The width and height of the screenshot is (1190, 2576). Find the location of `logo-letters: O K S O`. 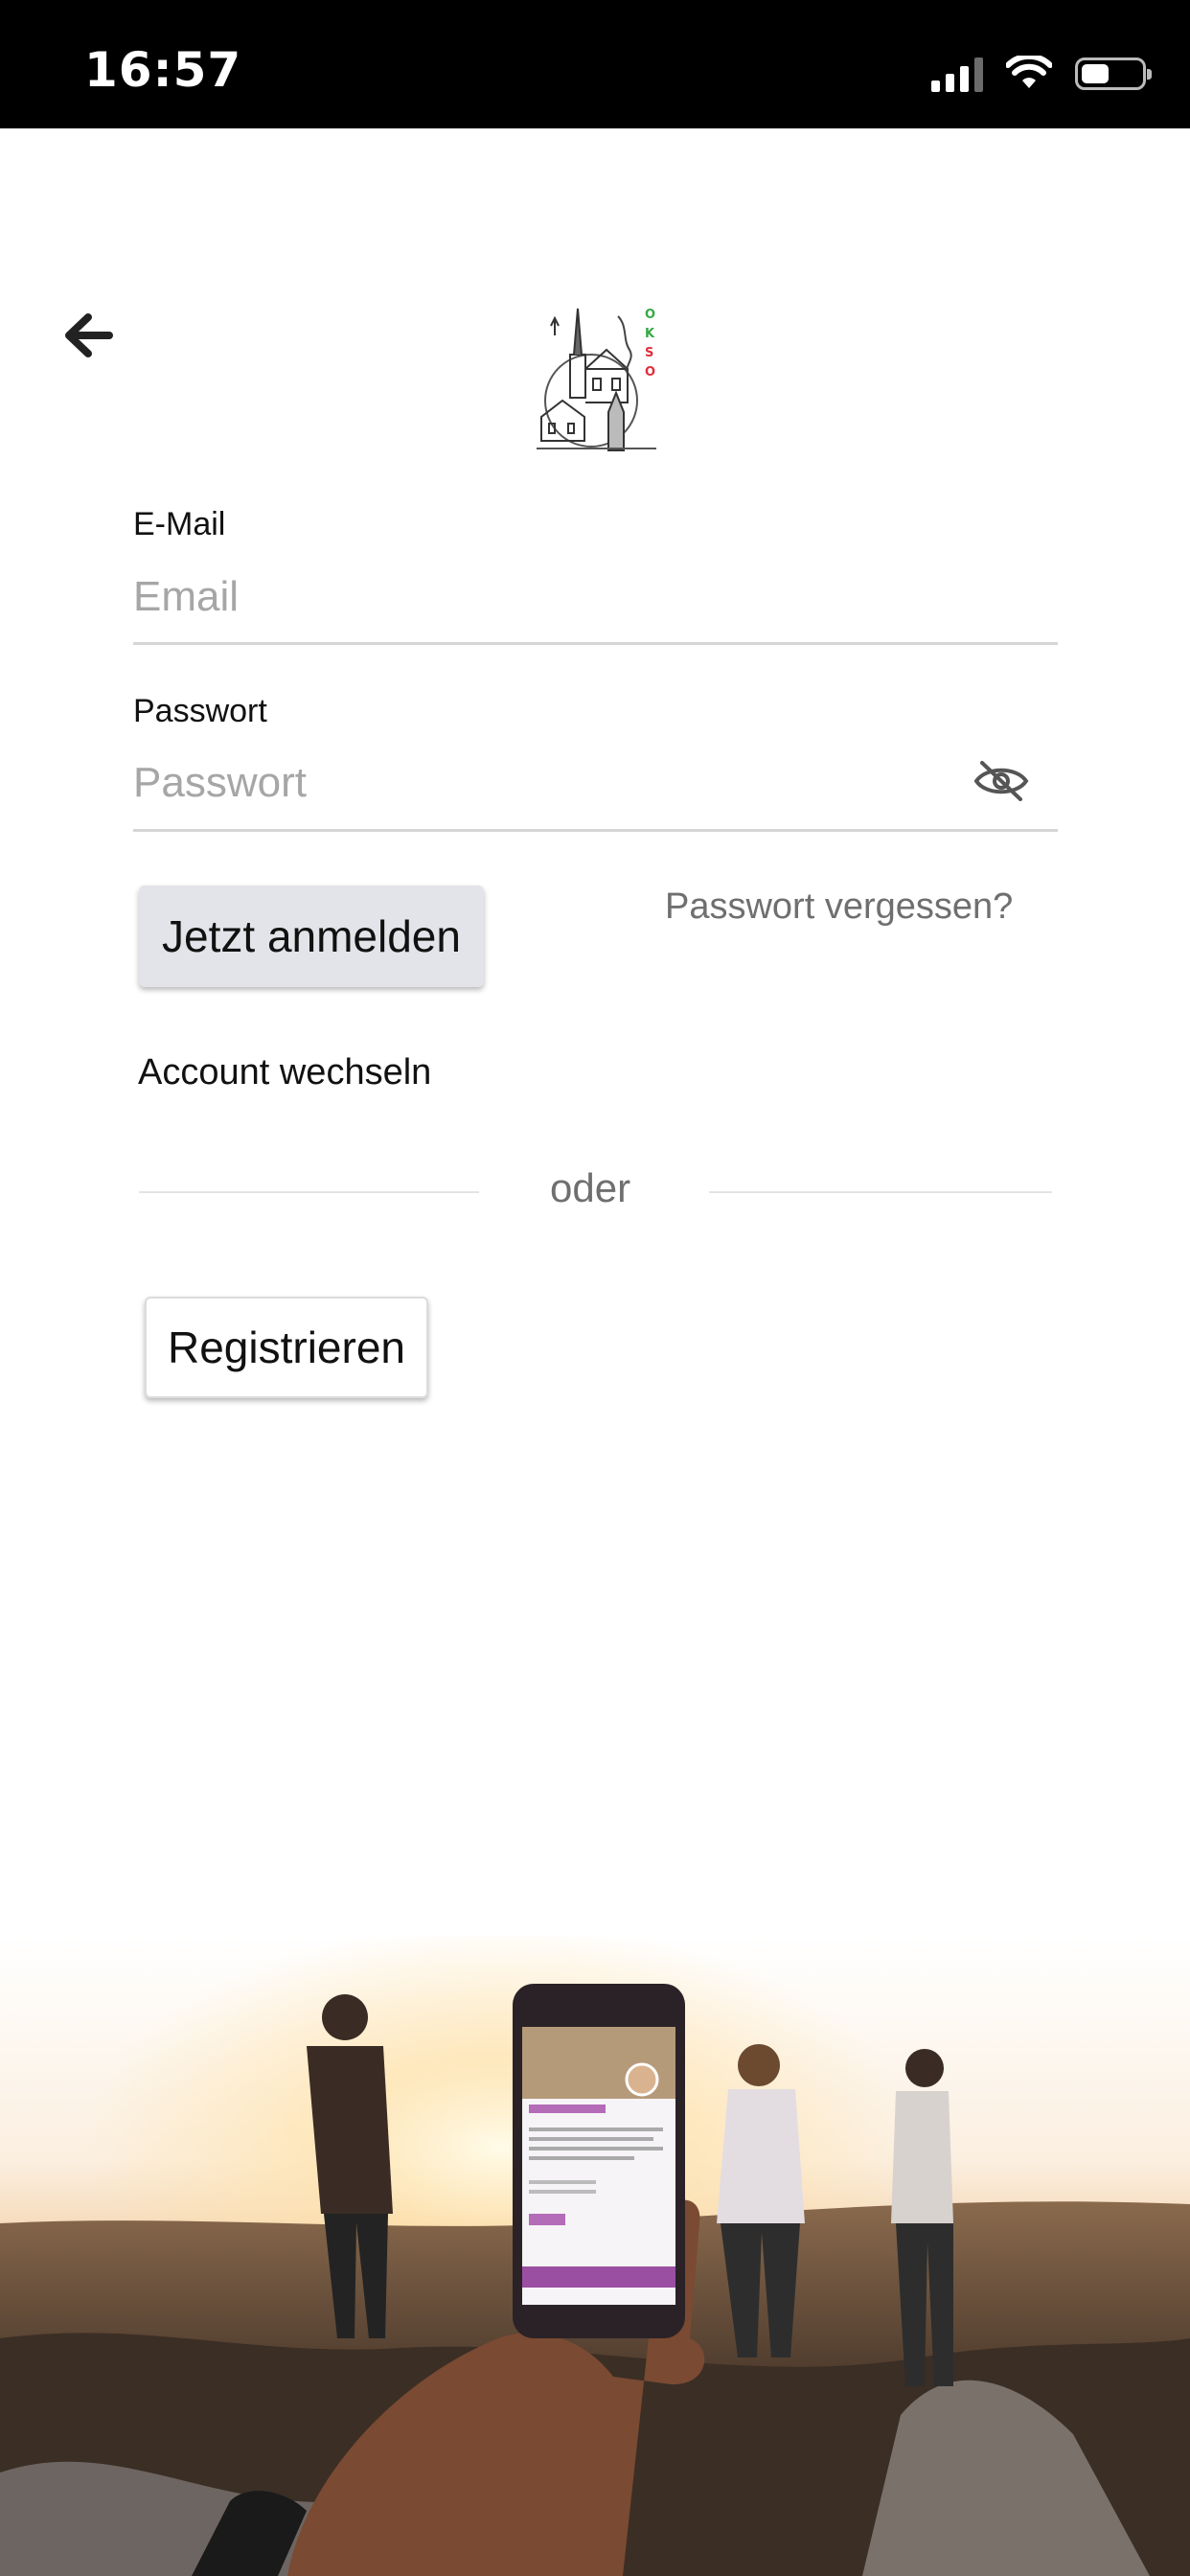

logo-letters: O K S O is located at coordinates (650, 344).